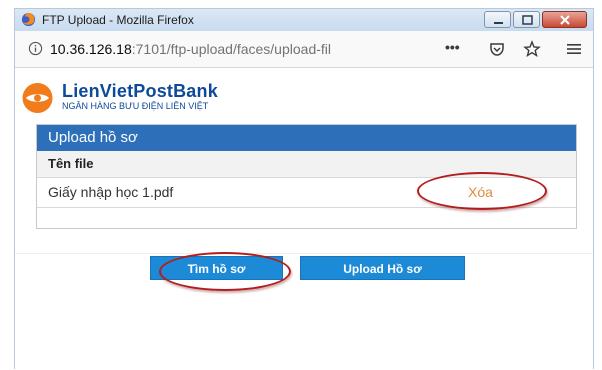 The width and height of the screenshot is (602, 370). I want to click on firefox-icon, so click(28, 19).